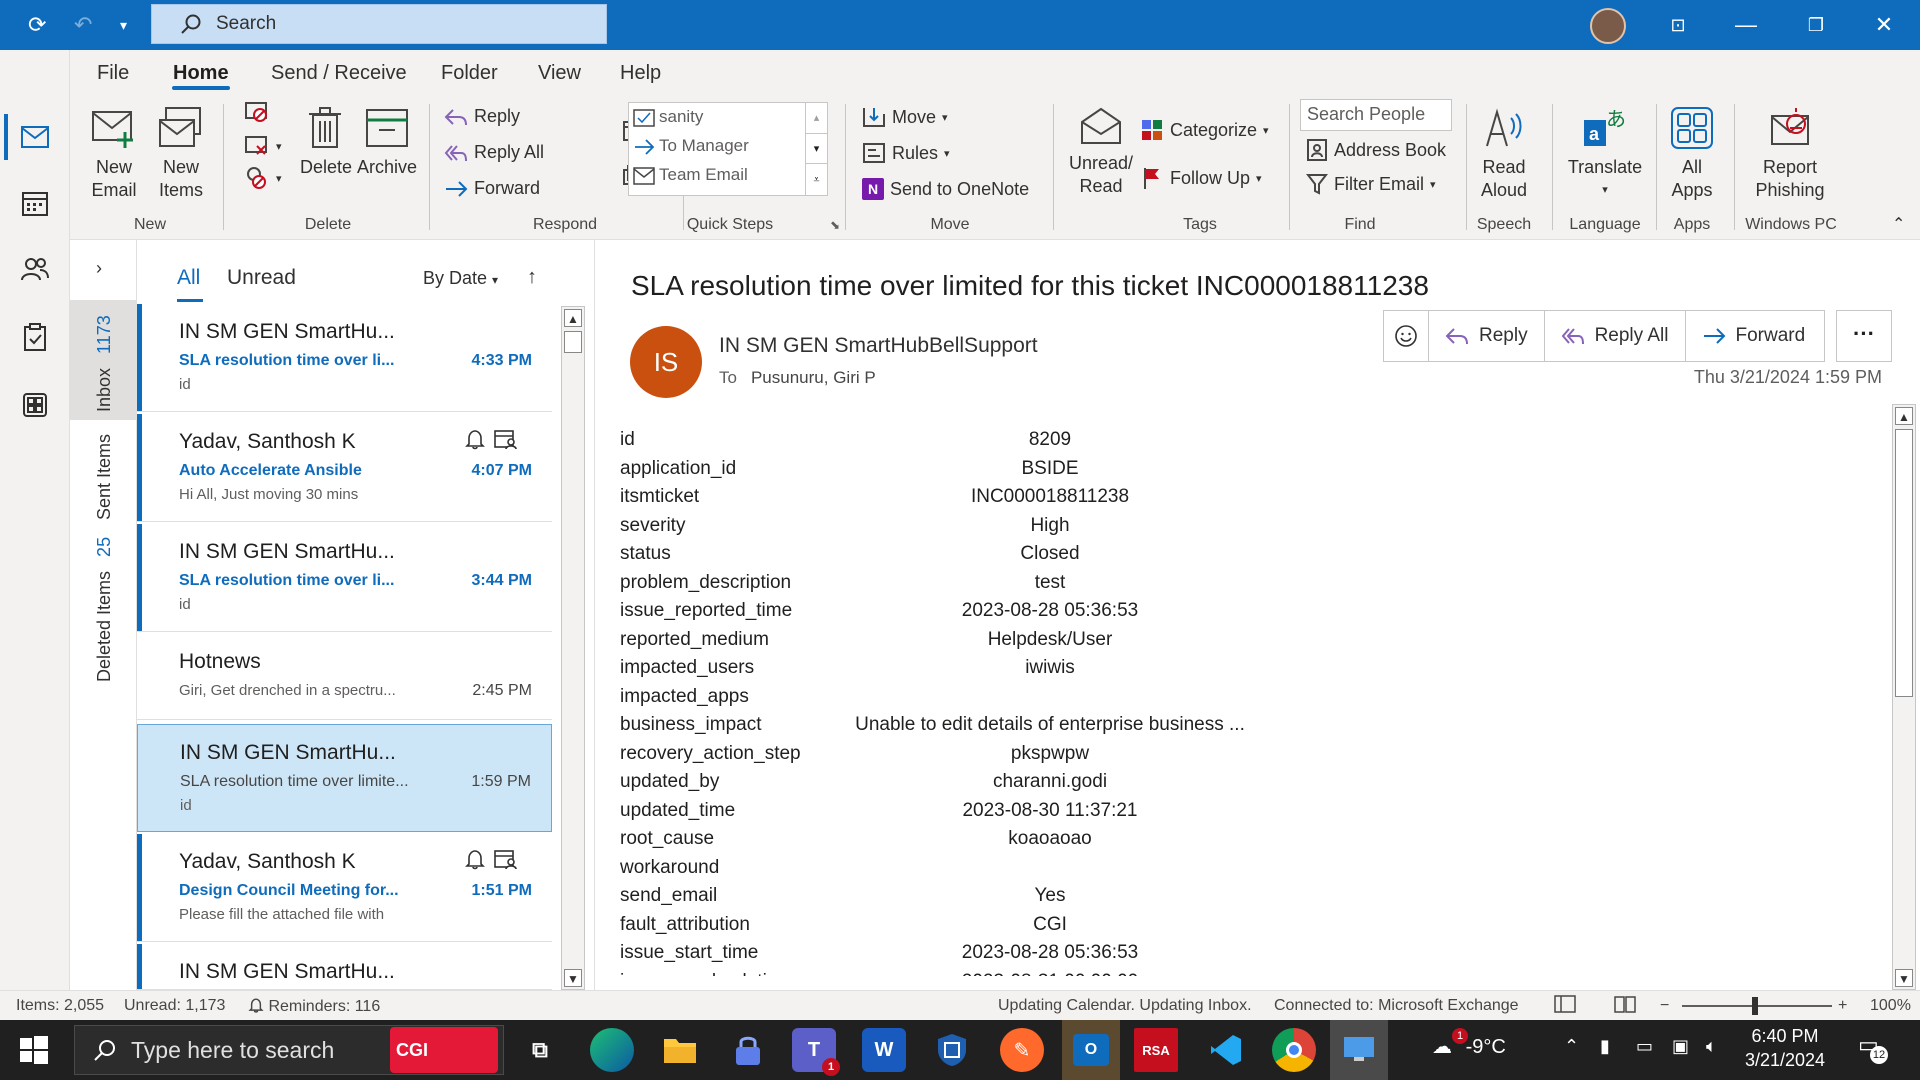 This screenshot has width=1920, height=1080. What do you see at coordinates (188, 278) in the screenshot?
I see `filter-all-tab: All` at bounding box center [188, 278].